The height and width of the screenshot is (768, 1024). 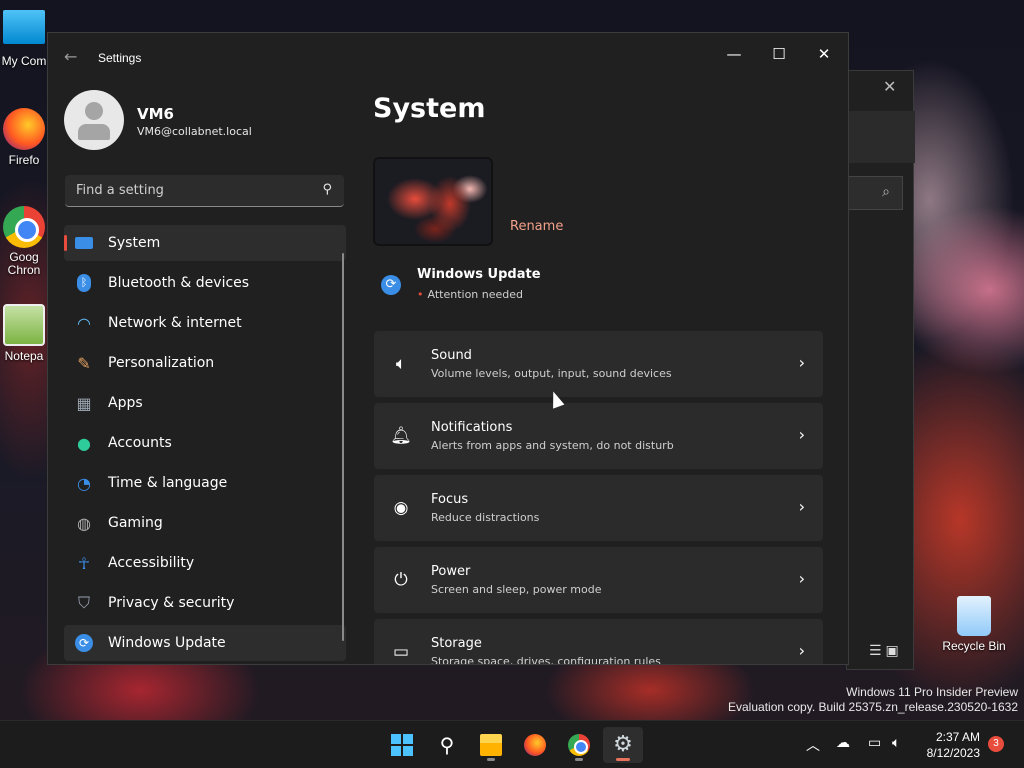 I want to click on sidebar-item-accessibility: ☥ Accessibility, so click(x=205, y=563).